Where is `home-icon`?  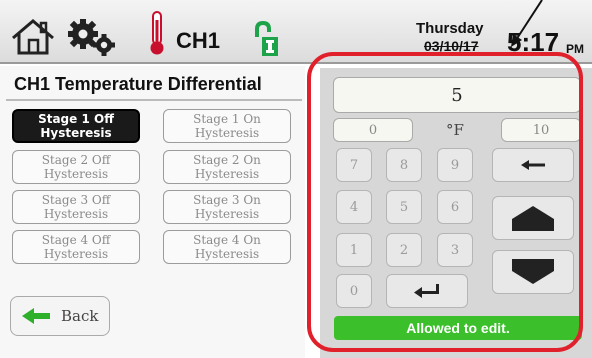 home-icon is located at coordinates (33, 37).